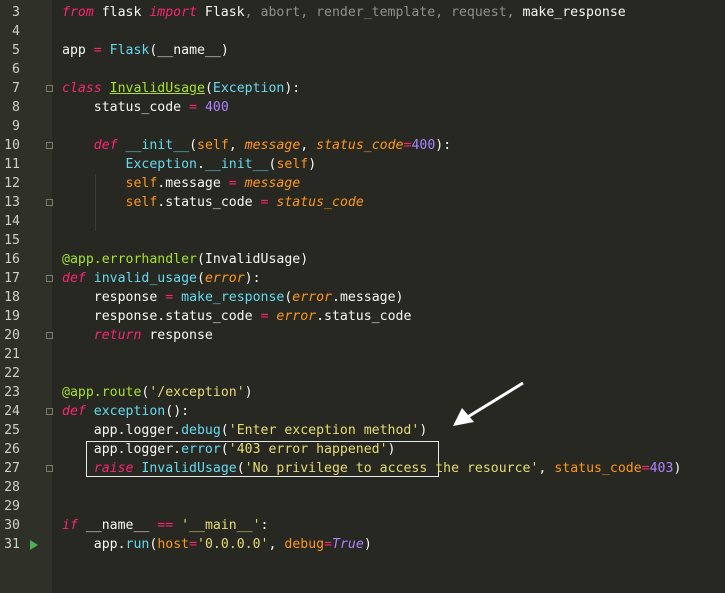  What do you see at coordinates (157, 88) in the screenshot?
I see `code-token: InvalidUsage` at bounding box center [157, 88].